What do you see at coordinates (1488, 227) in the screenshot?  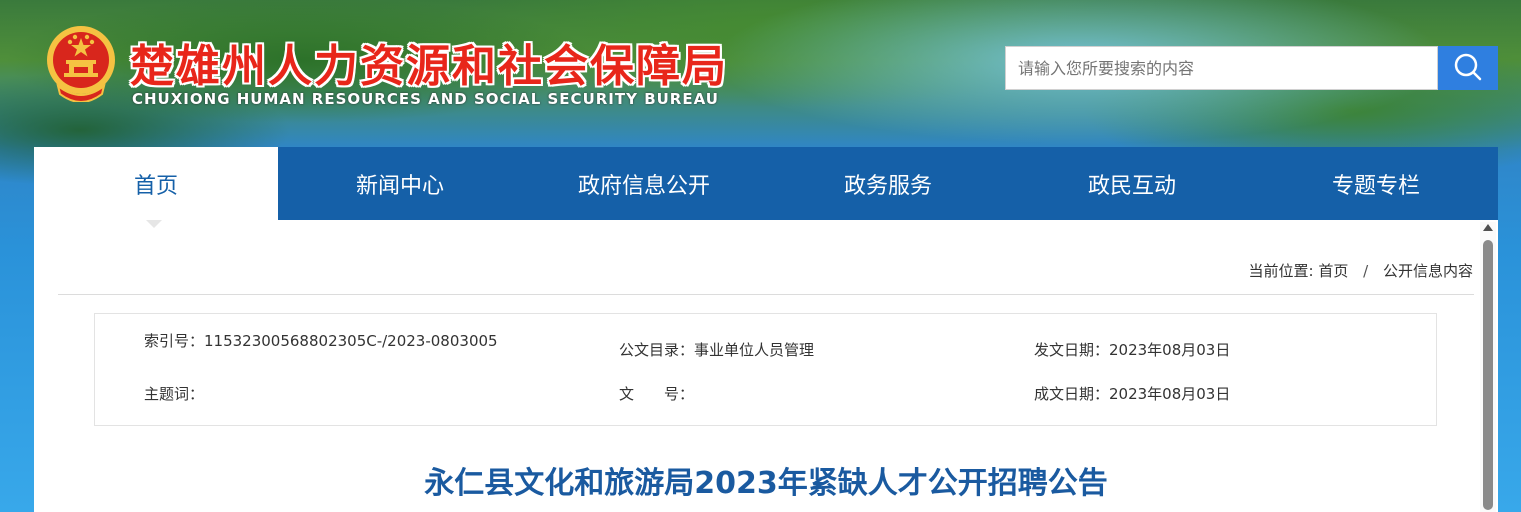 I see `scroll-up-arrow-icon` at bounding box center [1488, 227].